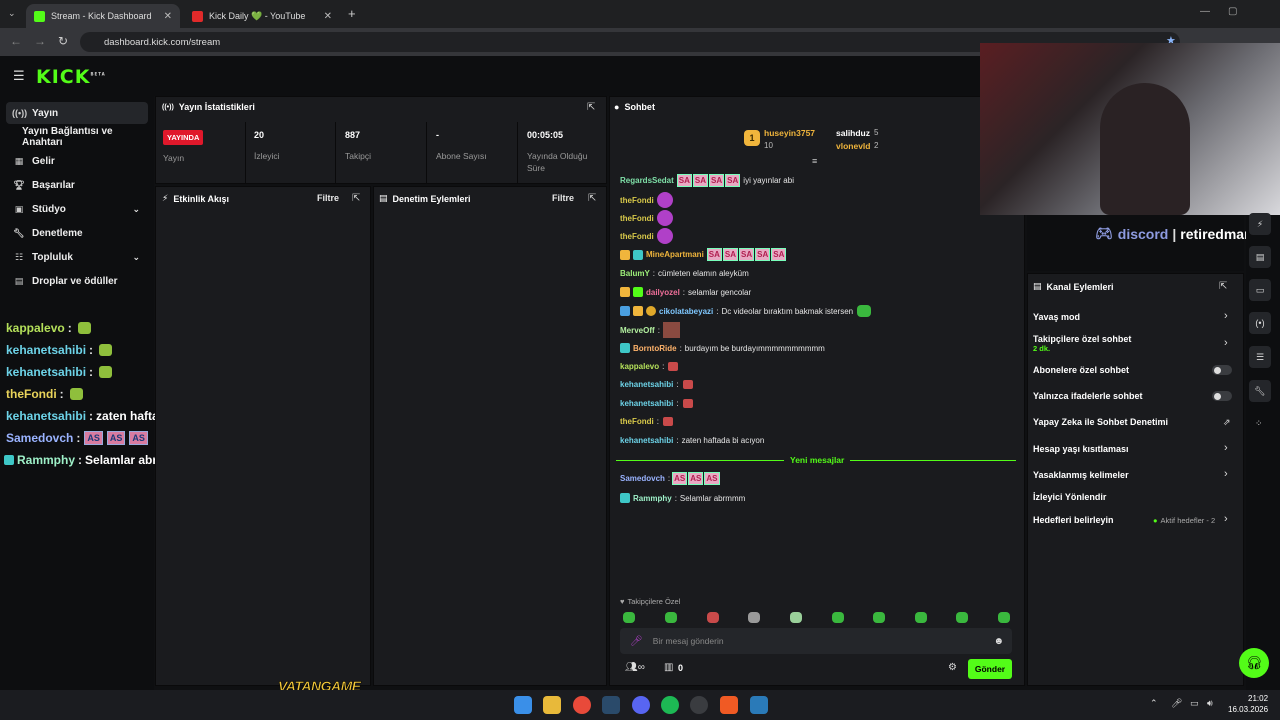 This screenshot has width=1280, height=720. Describe the element at coordinates (670, 705) in the screenshot. I see `spotify-icon` at that location.